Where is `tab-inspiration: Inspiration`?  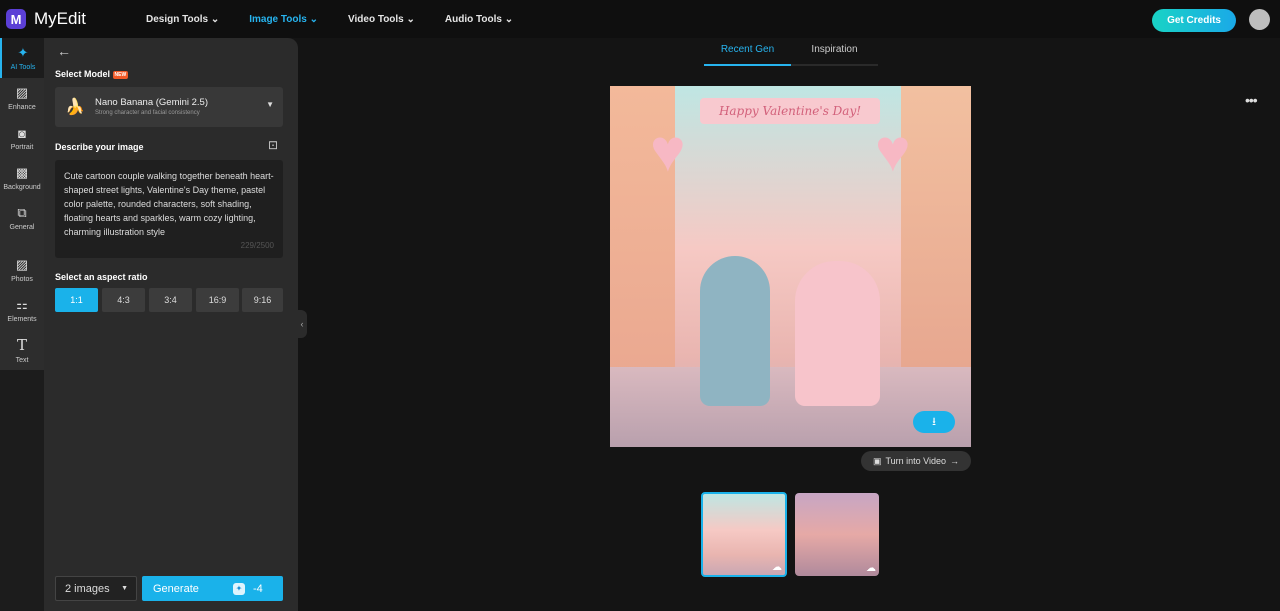 tab-inspiration: Inspiration is located at coordinates (834, 55).